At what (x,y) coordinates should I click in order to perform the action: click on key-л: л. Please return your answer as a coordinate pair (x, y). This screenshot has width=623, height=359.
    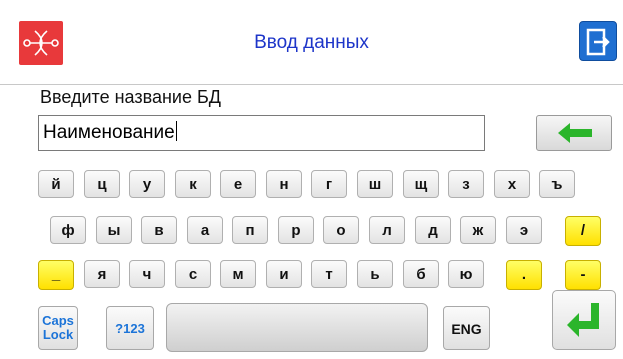
    Looking at the image, I should click on (387, 230).